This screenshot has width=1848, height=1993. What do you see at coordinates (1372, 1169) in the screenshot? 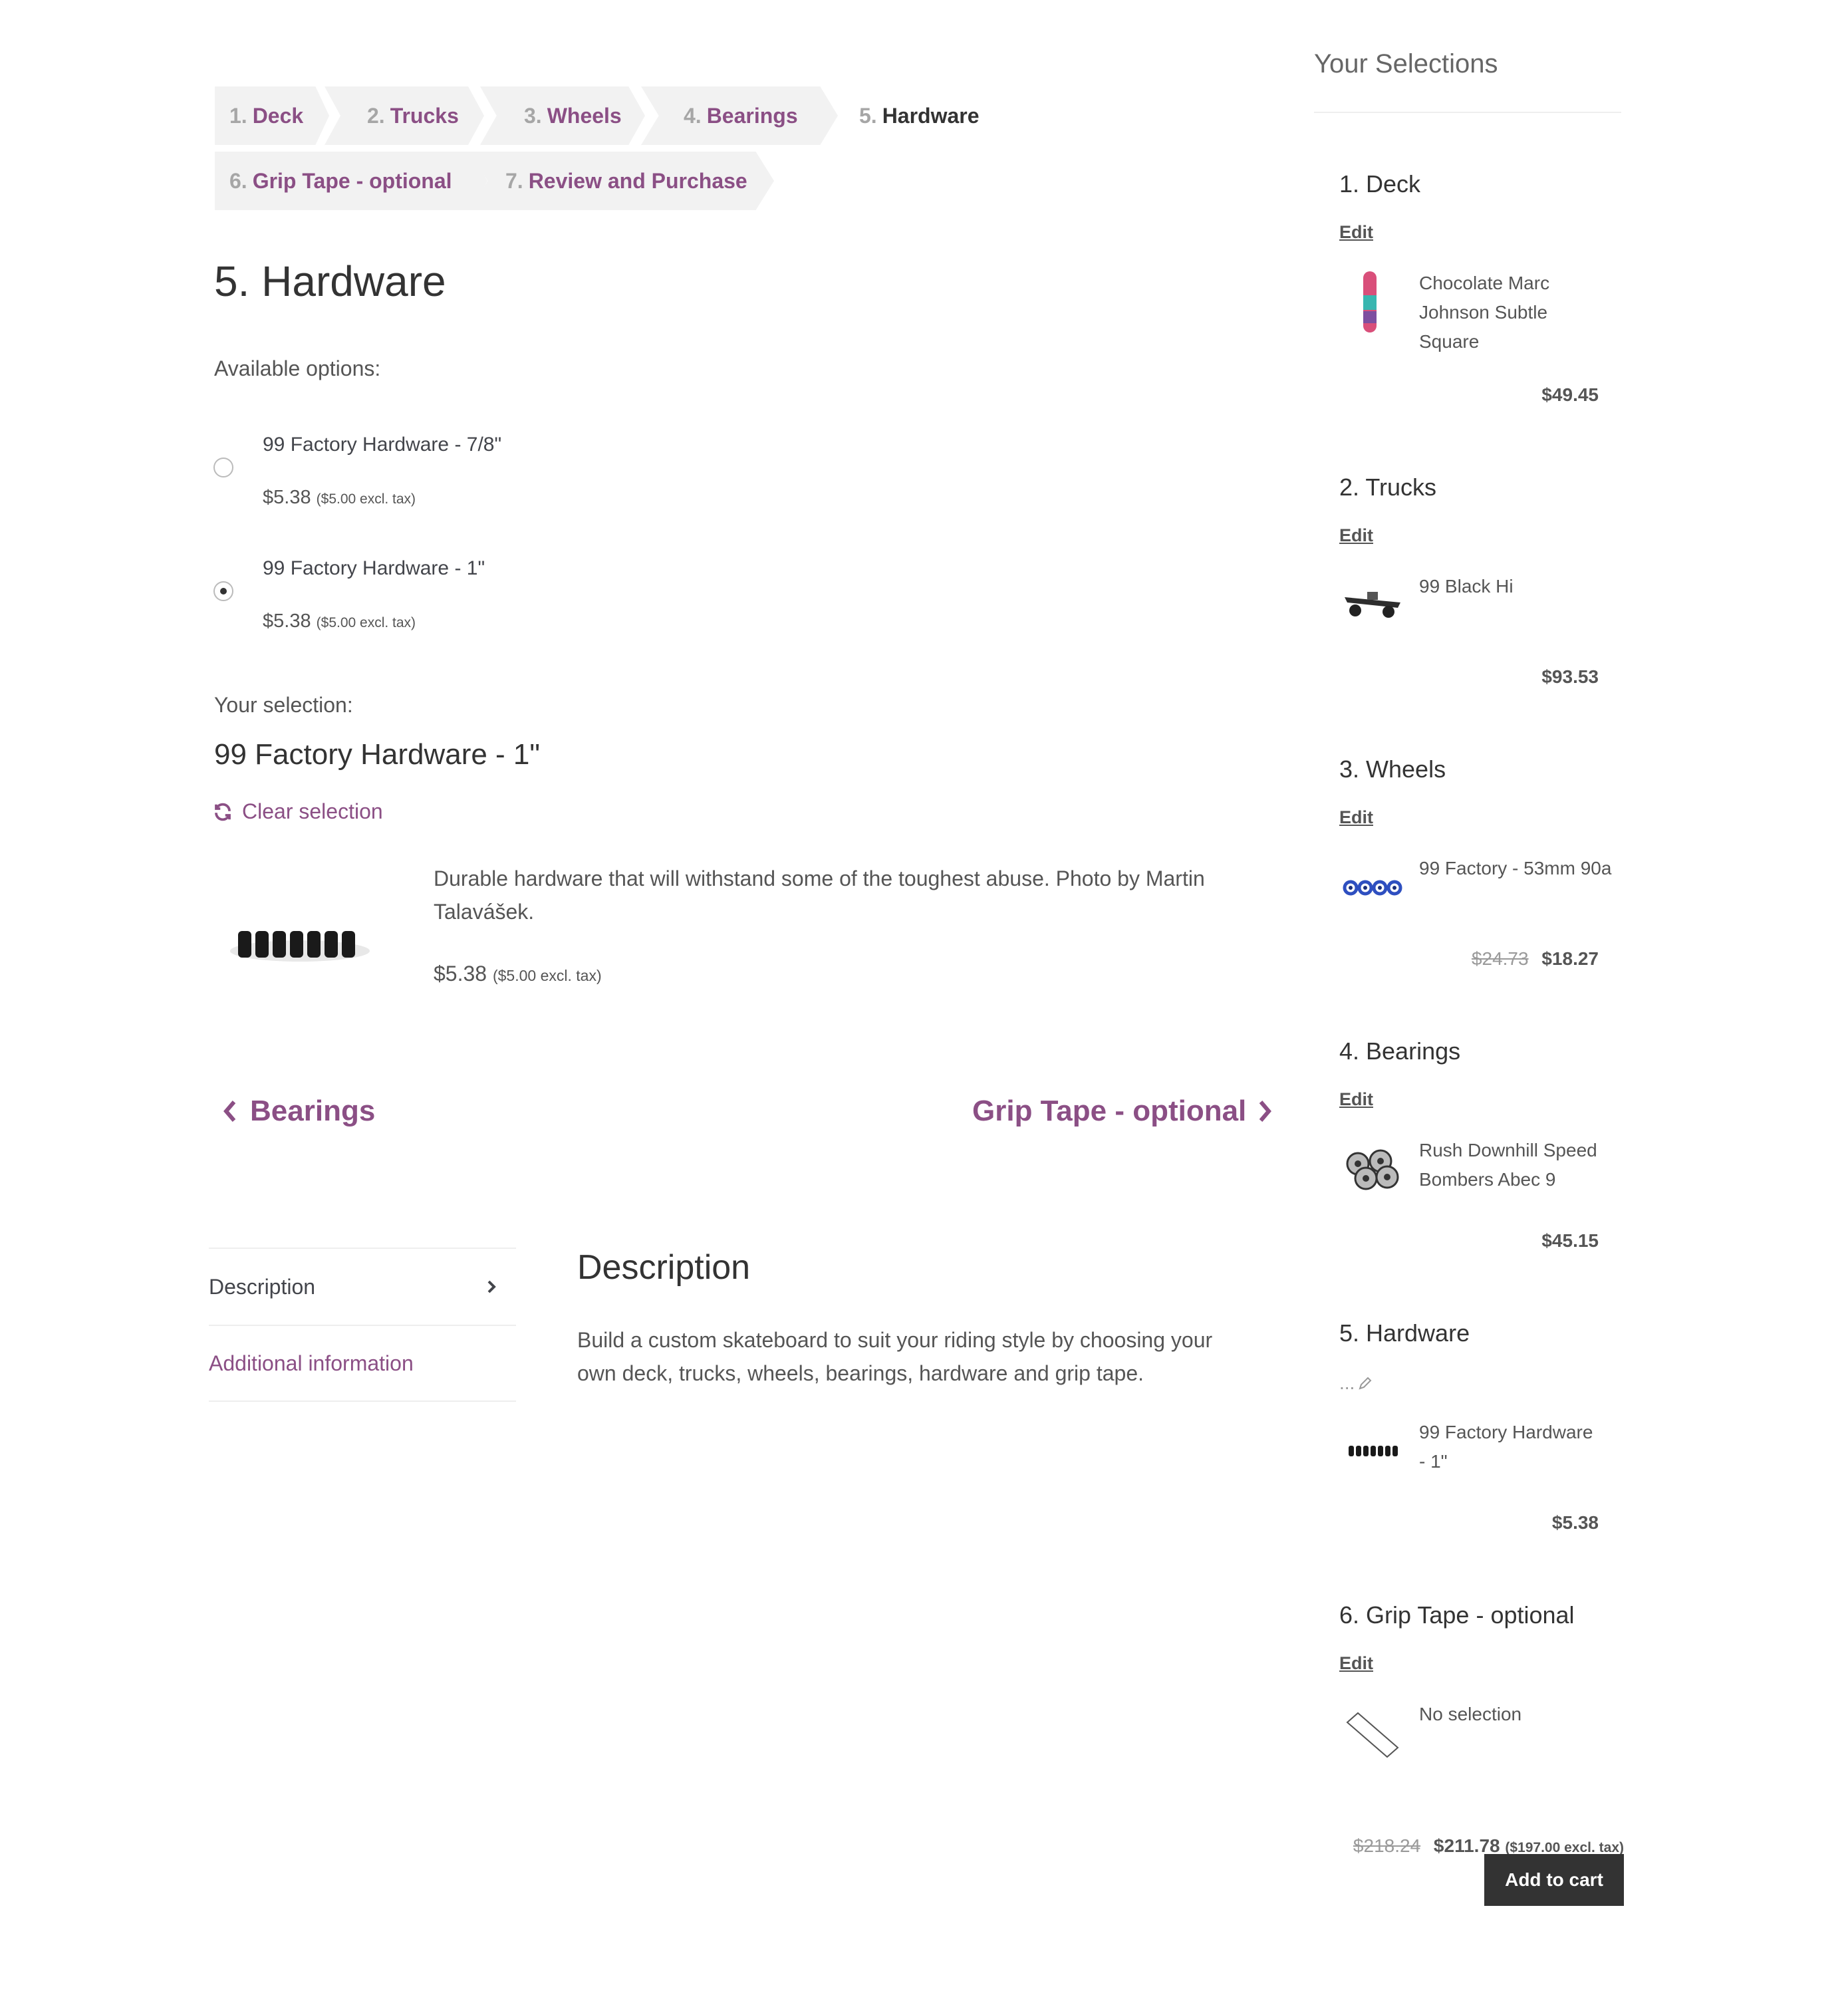
I see `bearings-thumbnail` at bounding box center [1372, 1169].